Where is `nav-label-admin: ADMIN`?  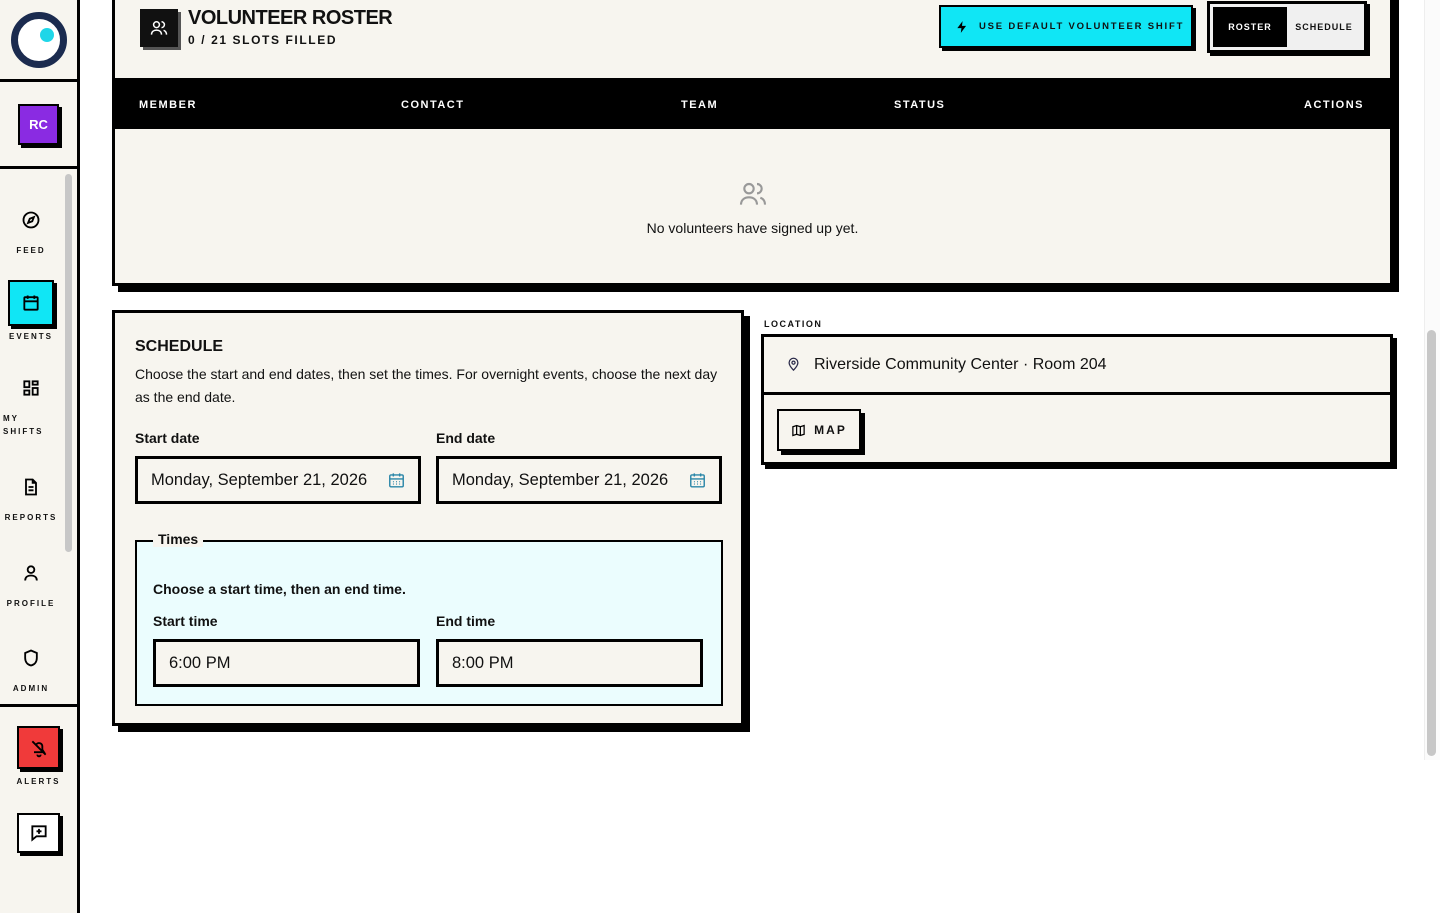
nav-label-admin: ADMIN is located at coordinates (31, 688).